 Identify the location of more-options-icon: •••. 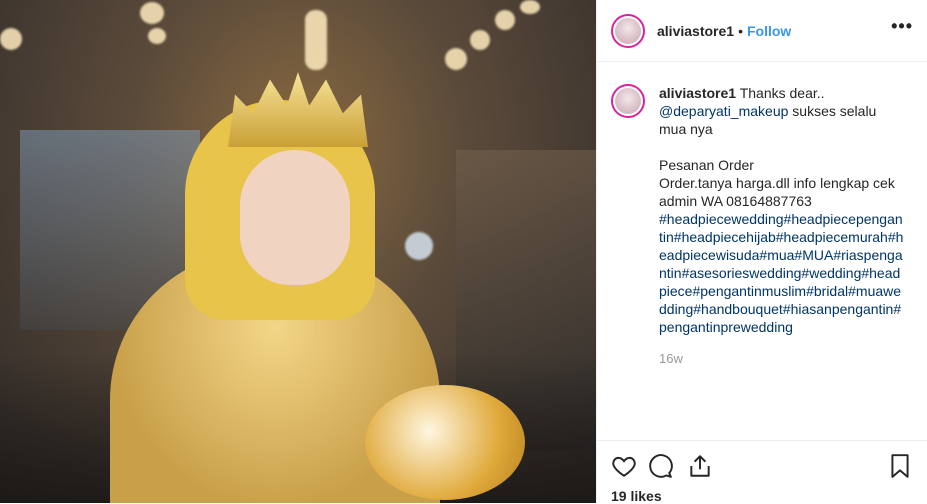
(902, 26).